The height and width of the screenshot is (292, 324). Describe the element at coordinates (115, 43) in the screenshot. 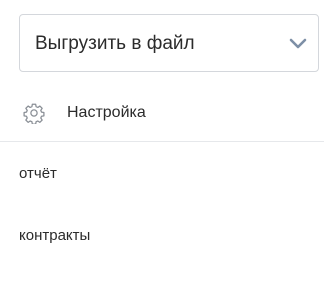

I see `export-dropdown-label: Выгрузить в файл` at that location.